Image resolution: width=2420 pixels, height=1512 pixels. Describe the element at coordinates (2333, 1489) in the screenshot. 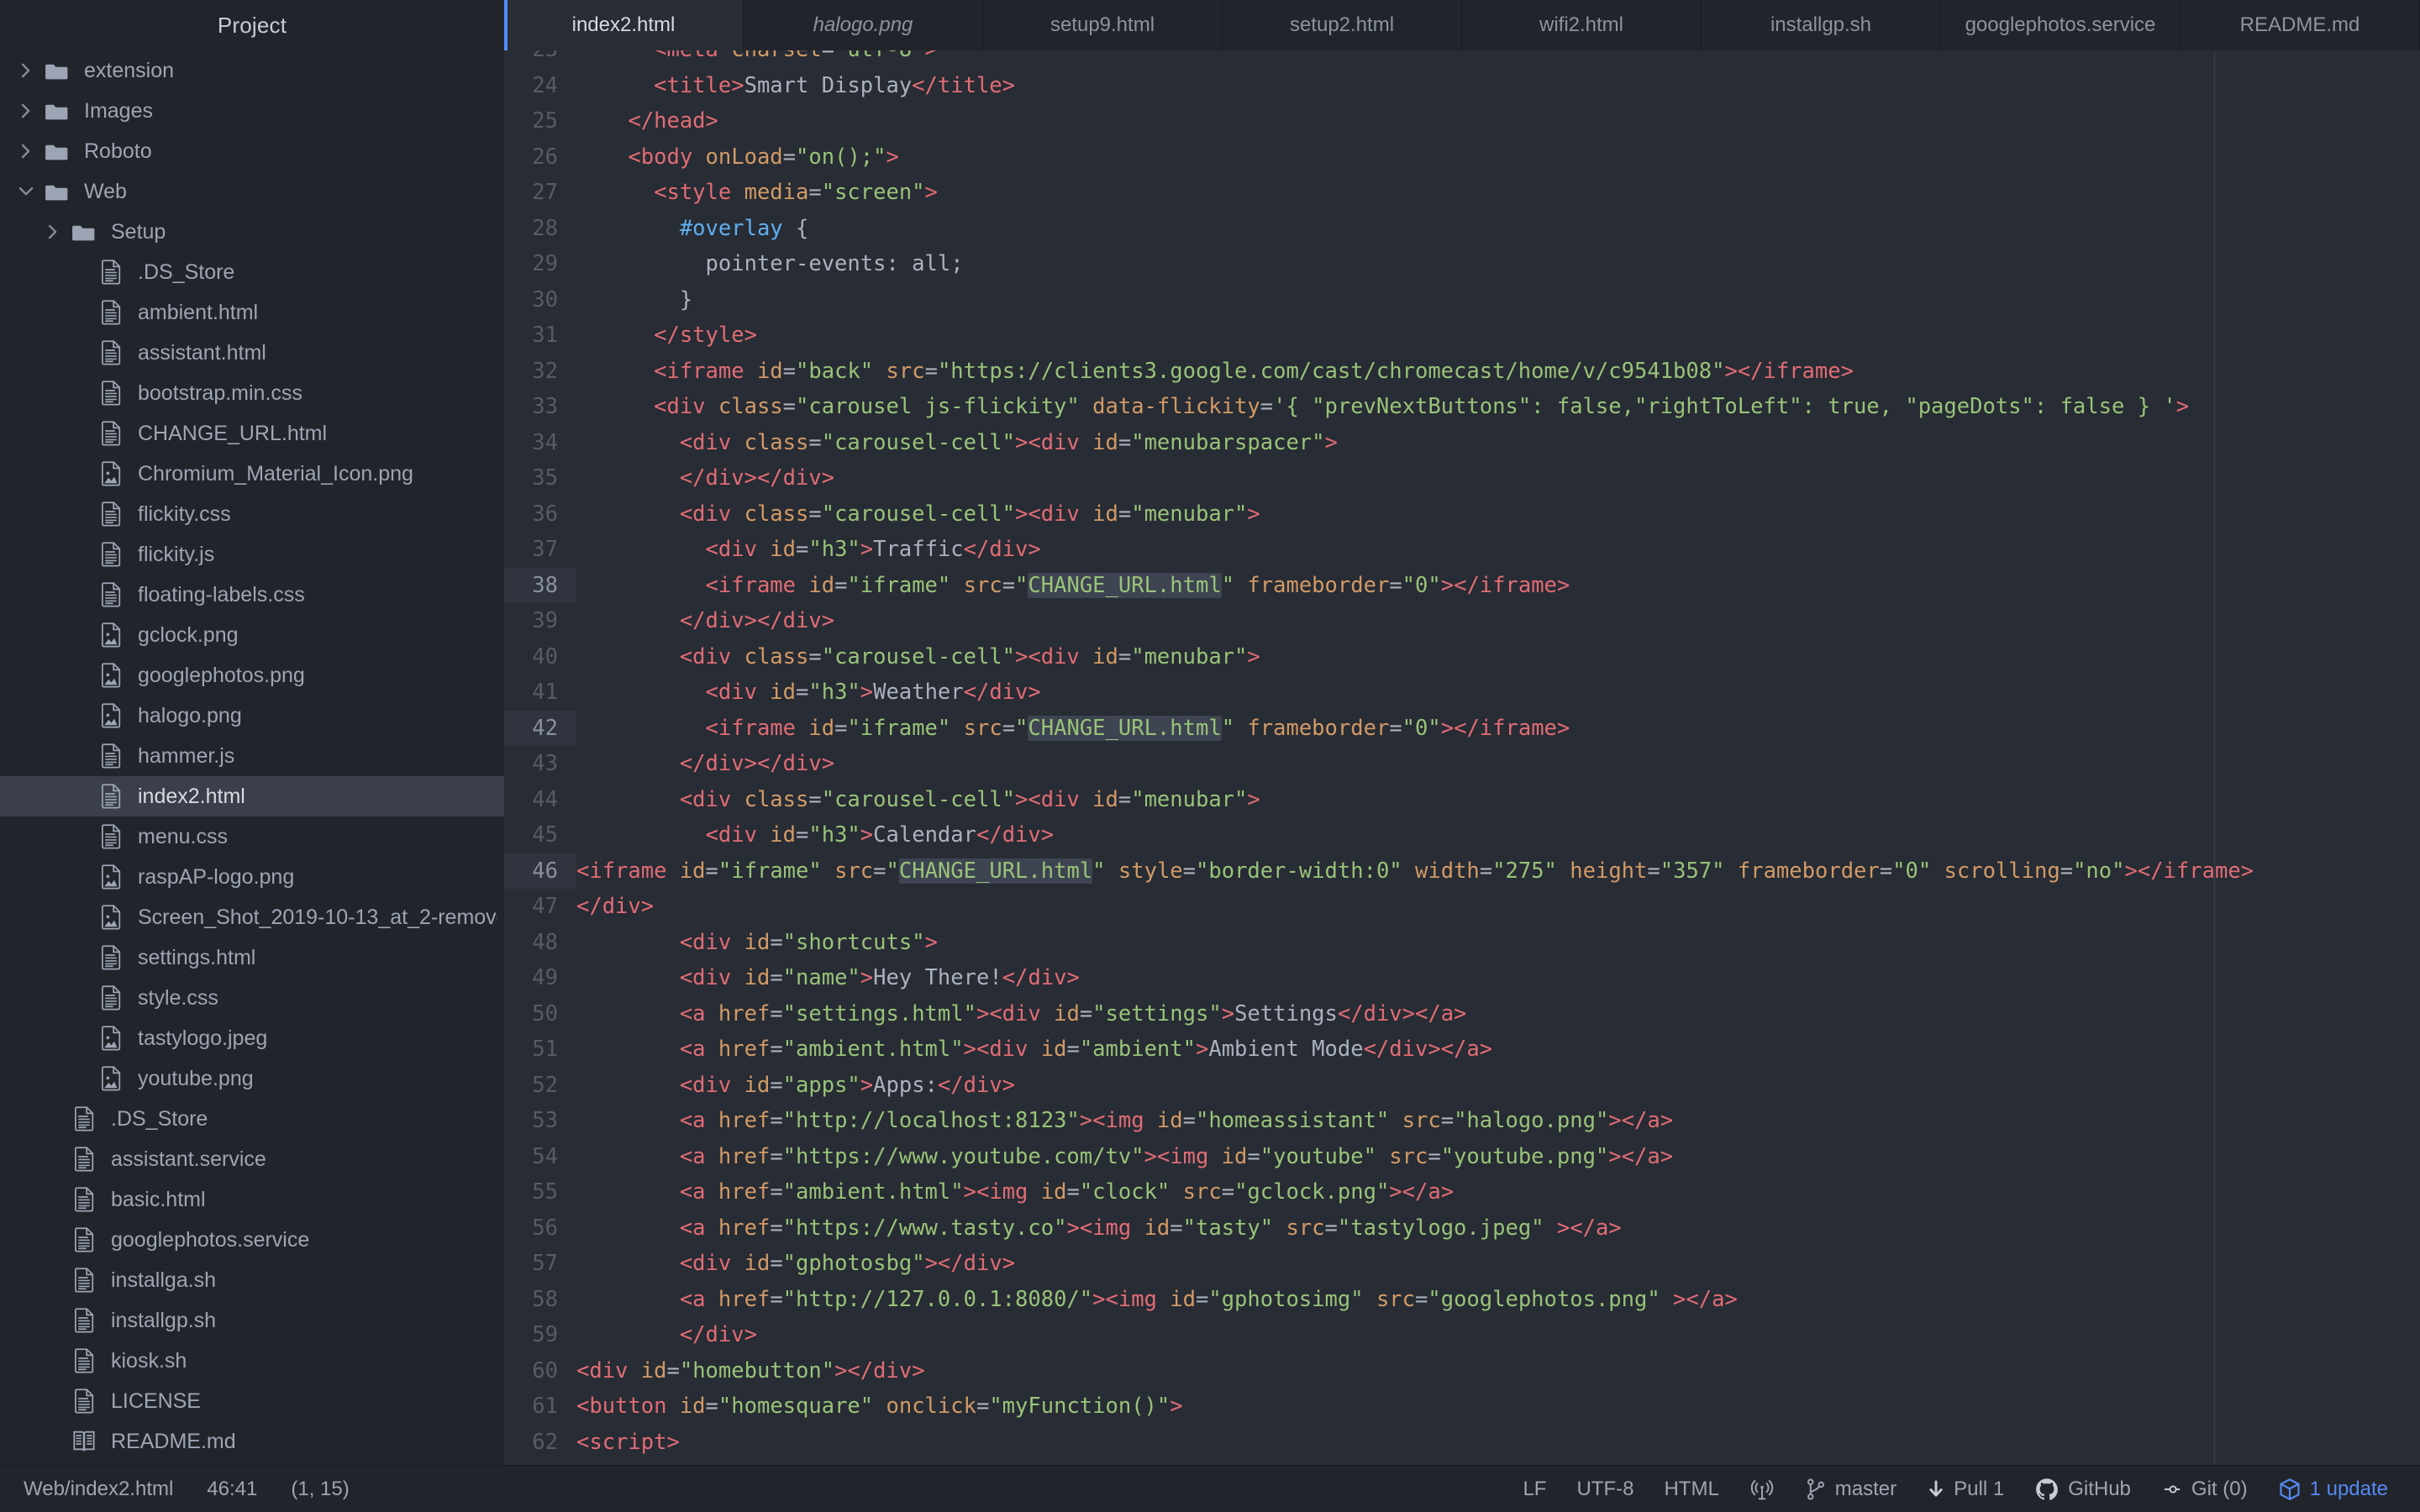

I see `package-updates-indicator: 1 update` at that location.